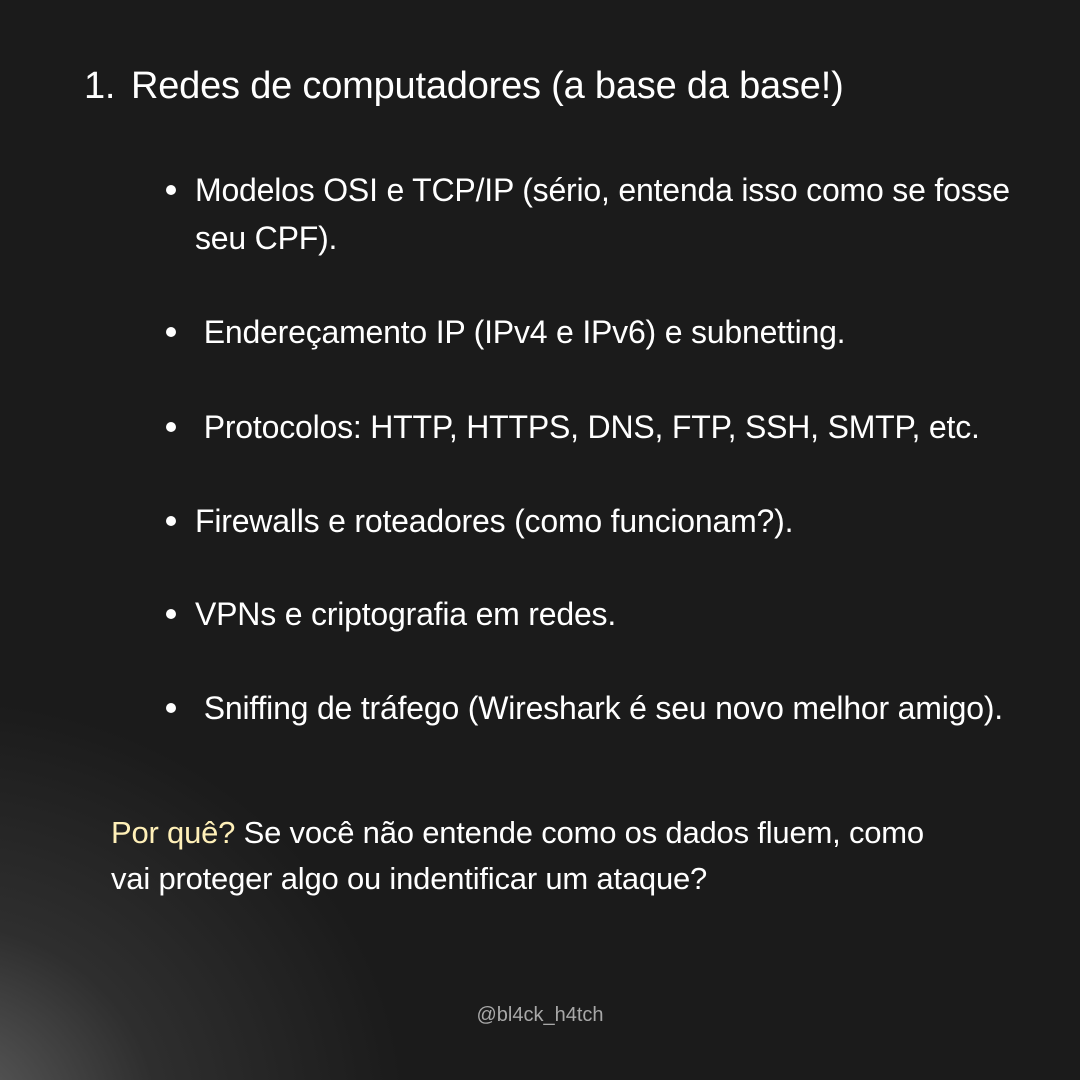 This screenshot has width=1080, height=1080. What do you see at coordinates (173, 832) in the screenshot?
I see `why-lead: Por quê?` at bounding box center [173, 832].